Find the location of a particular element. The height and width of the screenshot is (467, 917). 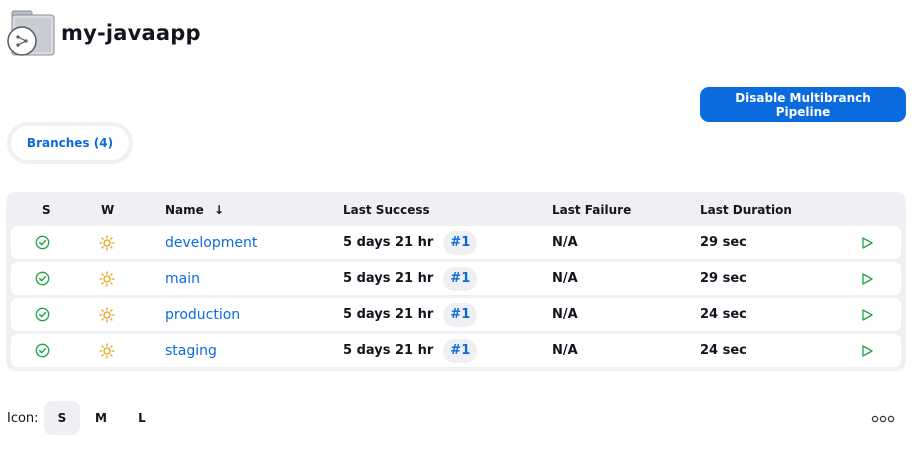

column-header-name: Name ↓ is located at coordinates (194, 210).